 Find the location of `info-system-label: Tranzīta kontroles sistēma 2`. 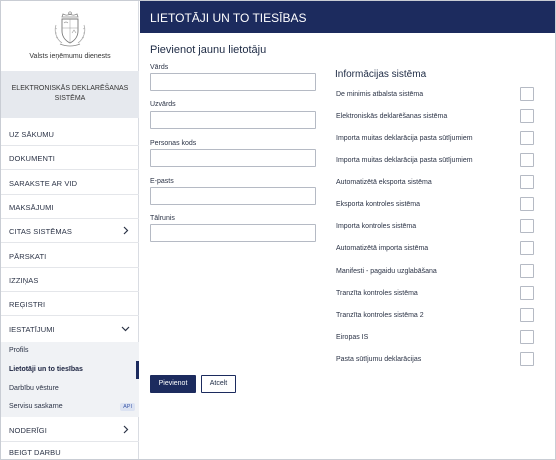

info-system-label: Tranzīta kontroles sistēma 2 is located at coordinates (380, 315).